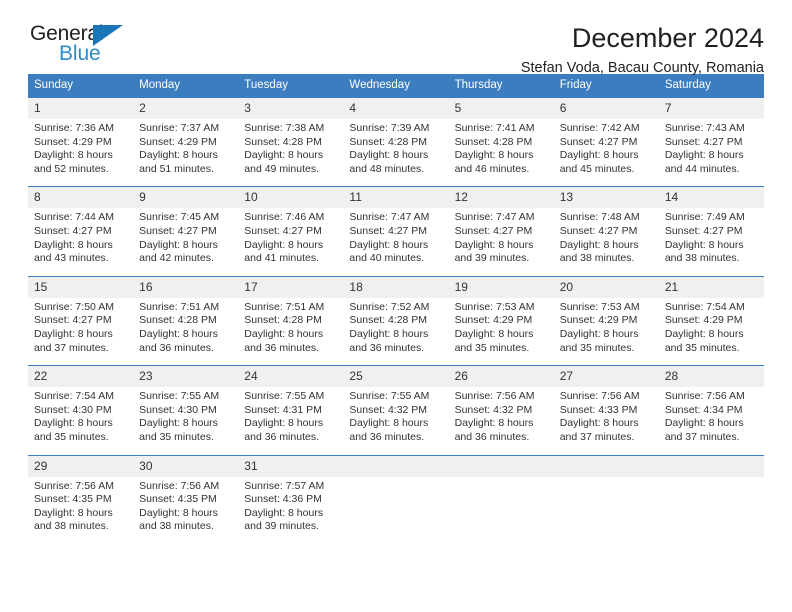  I want to click on sunrise-text: Sunrise: 7:41 AM, so click(494, 128).